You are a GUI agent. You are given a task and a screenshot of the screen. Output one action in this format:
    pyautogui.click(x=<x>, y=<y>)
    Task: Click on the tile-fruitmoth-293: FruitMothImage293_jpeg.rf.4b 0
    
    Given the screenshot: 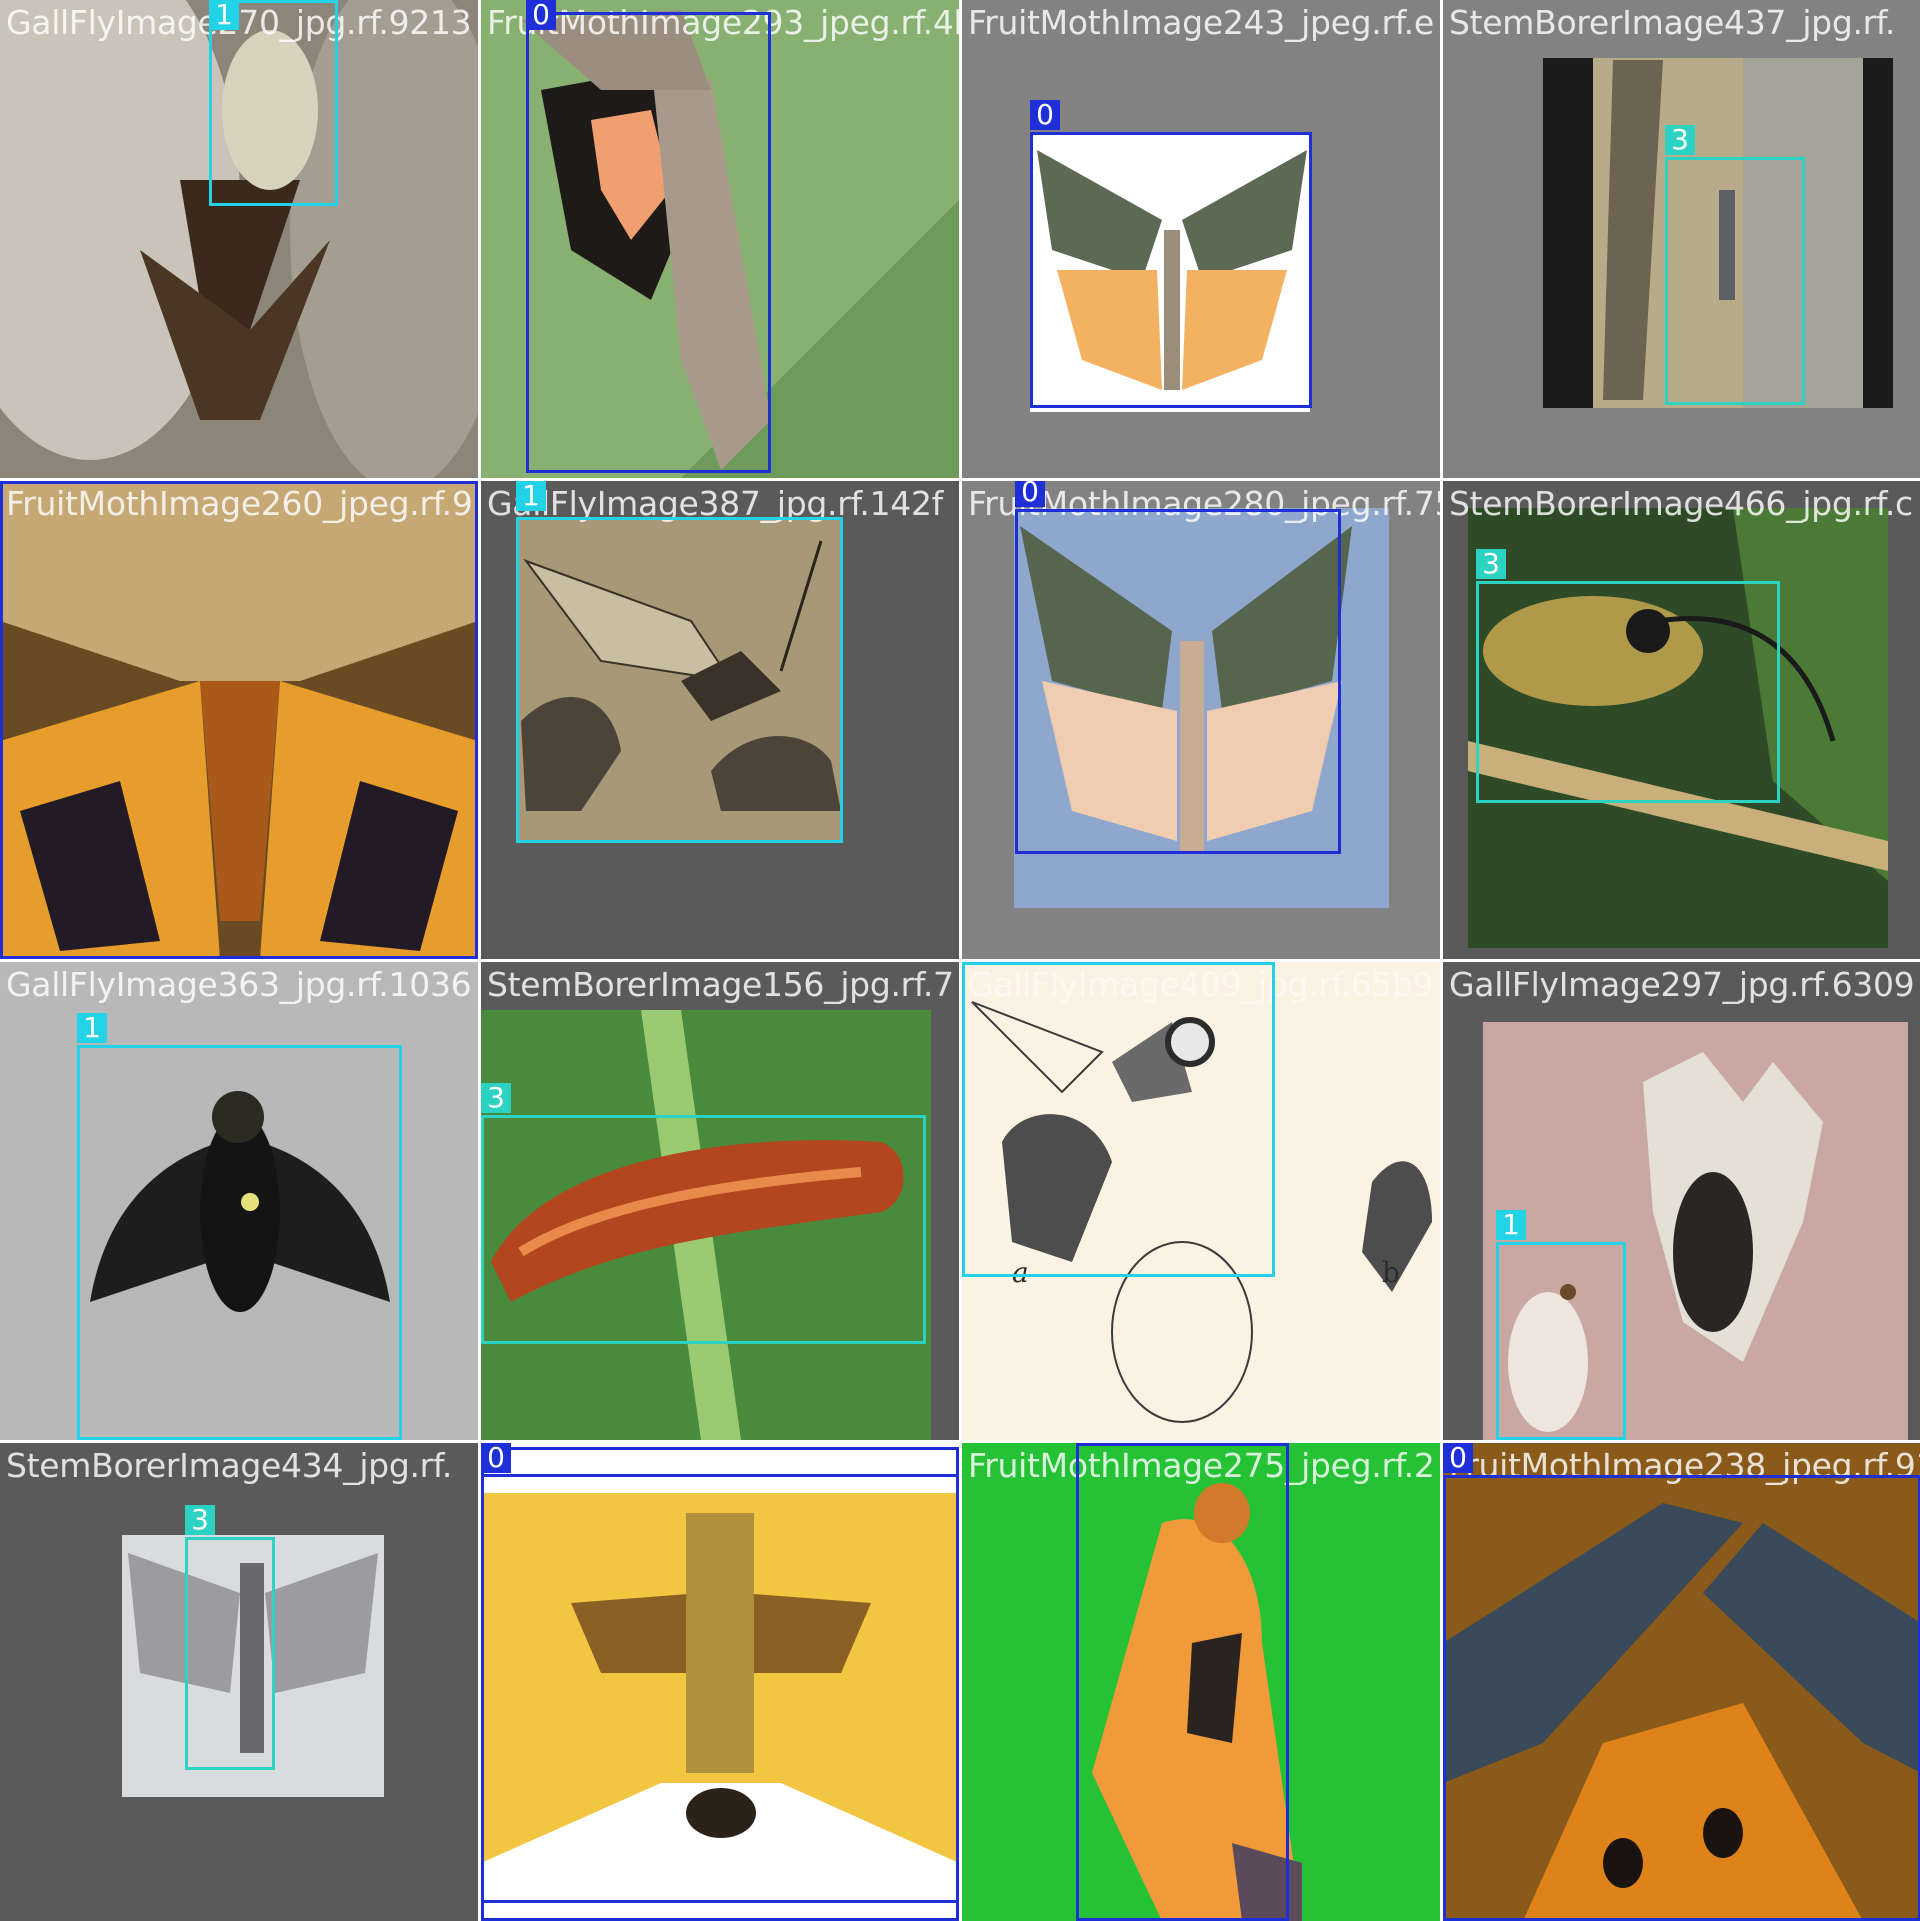 What is the action you would take?
    pyautogui.click(x=720, y=239)
    